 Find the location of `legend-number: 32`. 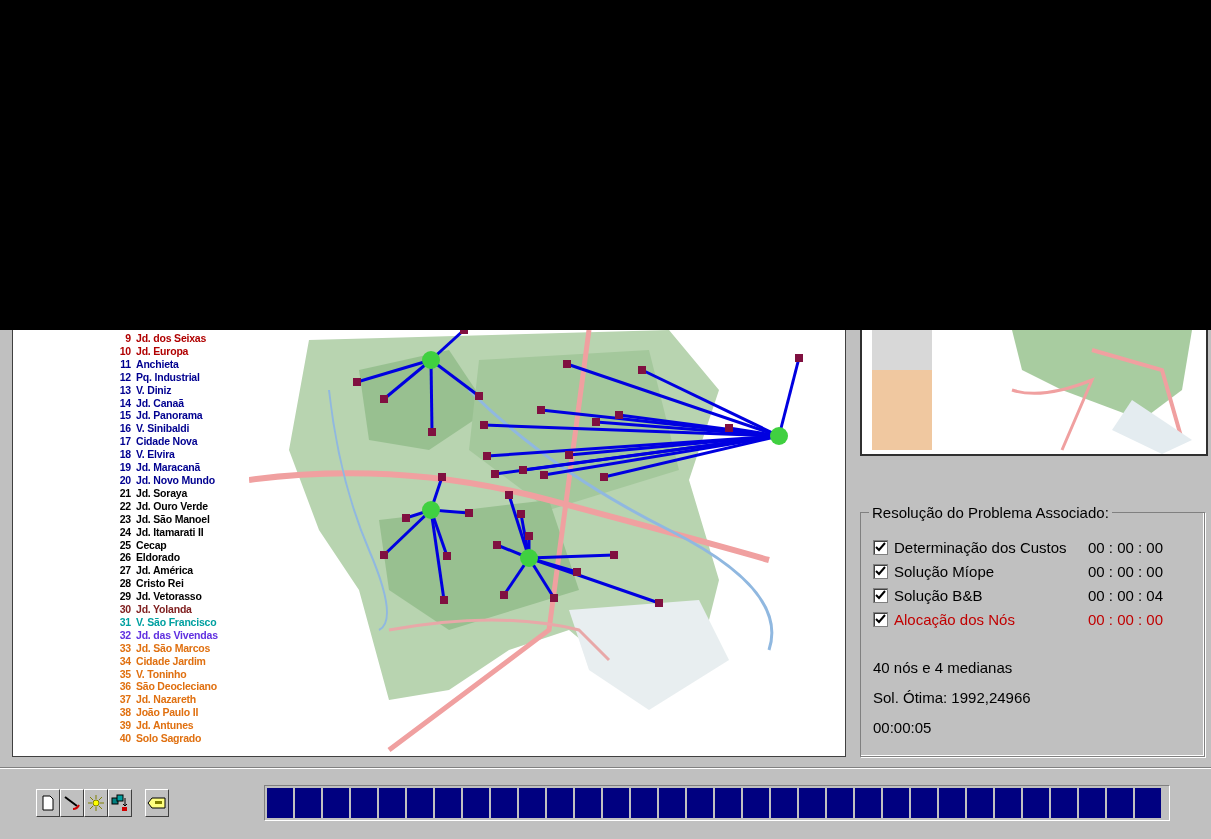

legend-number: 32 is located at coordinates (124, 635).